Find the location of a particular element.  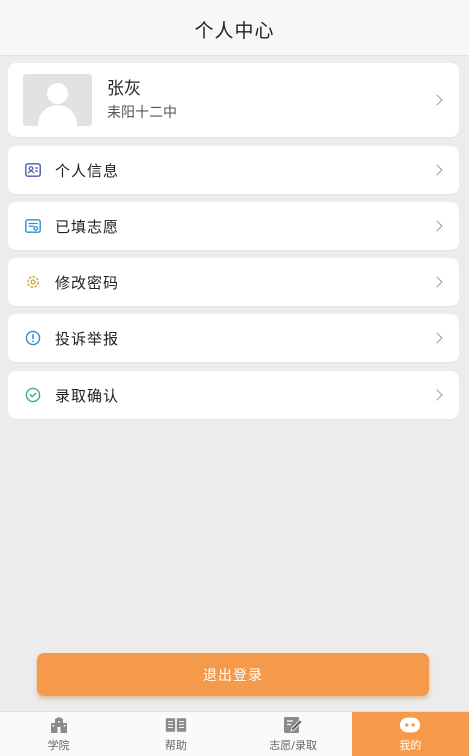

form-list-icon is located at coordinates (33, 226).